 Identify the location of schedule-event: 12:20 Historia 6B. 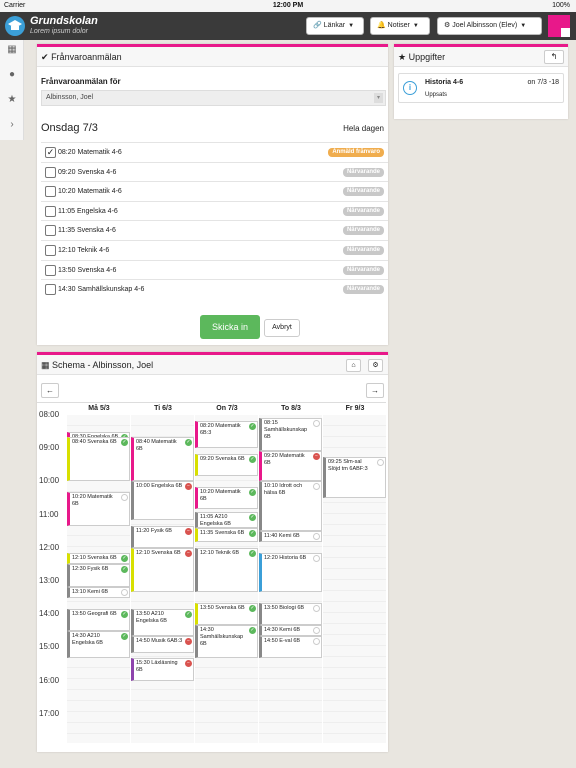
(290, 573).